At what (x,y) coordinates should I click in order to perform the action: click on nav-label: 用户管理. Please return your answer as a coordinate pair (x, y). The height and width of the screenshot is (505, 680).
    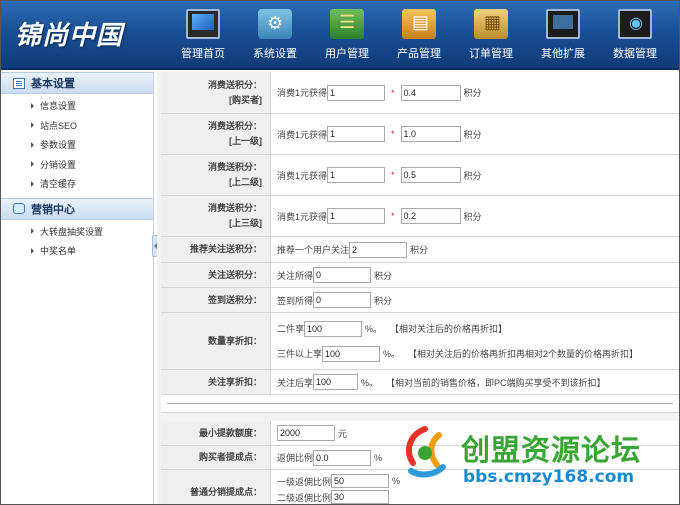
    Looking at the image, I should click on (347, 54).